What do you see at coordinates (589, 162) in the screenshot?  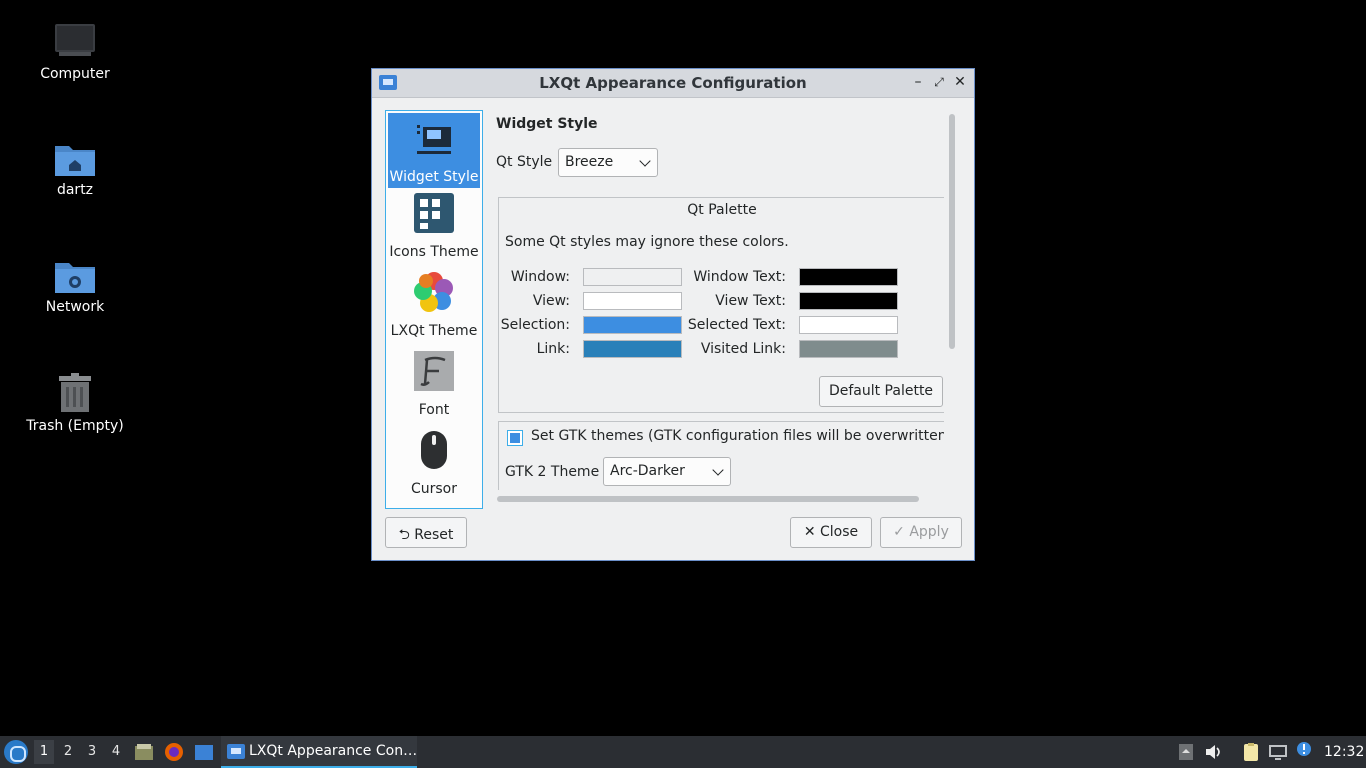 I see `qt-style-value: Breeze` at bounding box center [589, 162].